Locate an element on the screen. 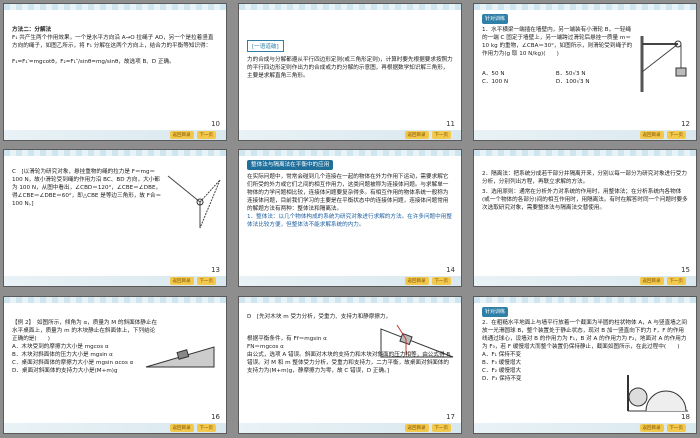  pulley-diagram is located at coordinates (663, 64).